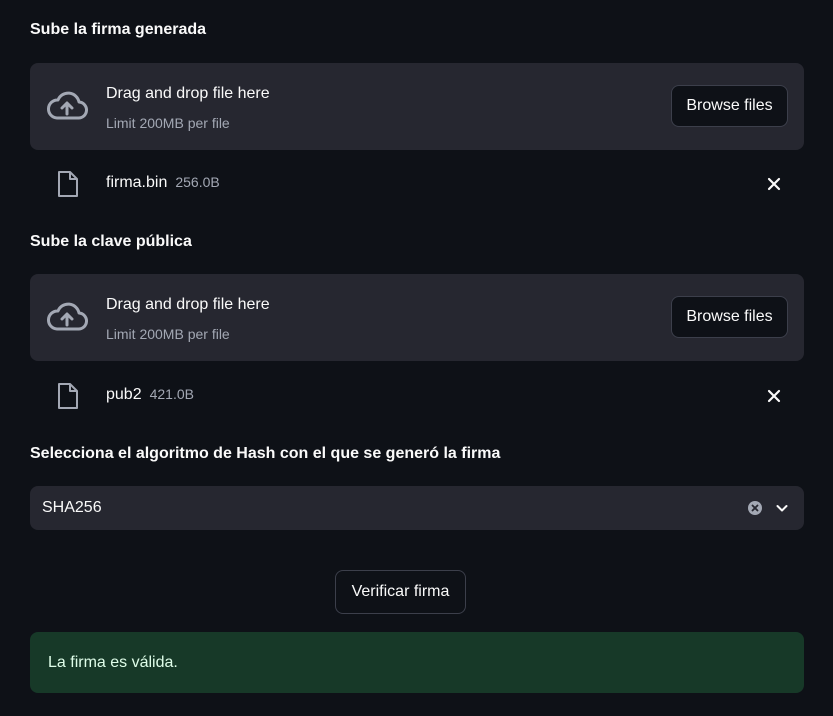 The height and width of the screenshot is (716, 833). What do you see at coordinates (171, 394) in the screenshot?
I see `file-size: 421.0B` at bounding box center [171, 394].